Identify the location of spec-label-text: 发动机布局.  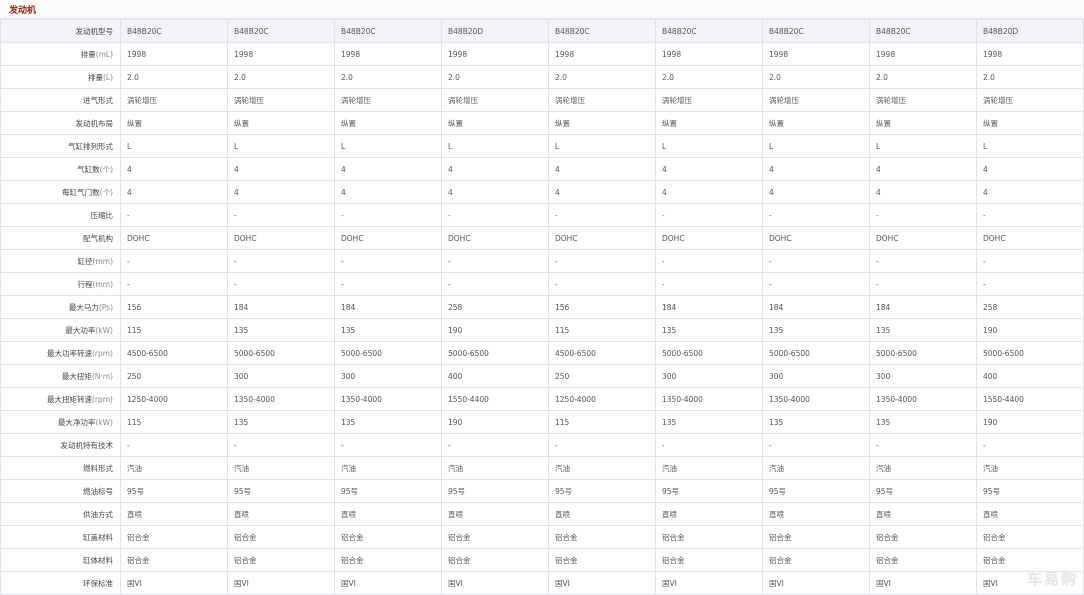
(94, 123).